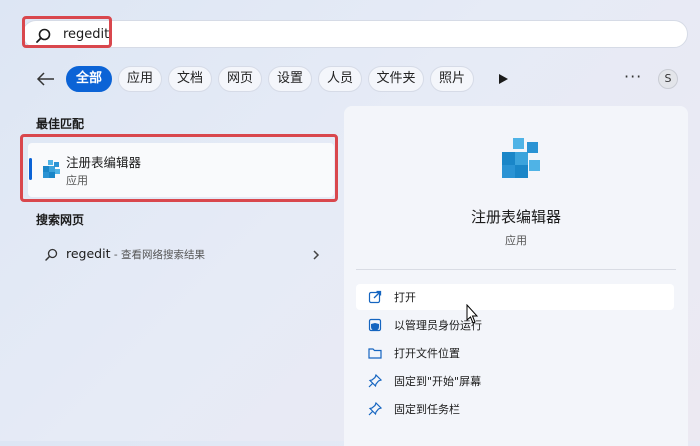 This screenshot has height=446, width=700. I want to click on web-search-hint: - 查看网络搜索结果, so click(157, 255).